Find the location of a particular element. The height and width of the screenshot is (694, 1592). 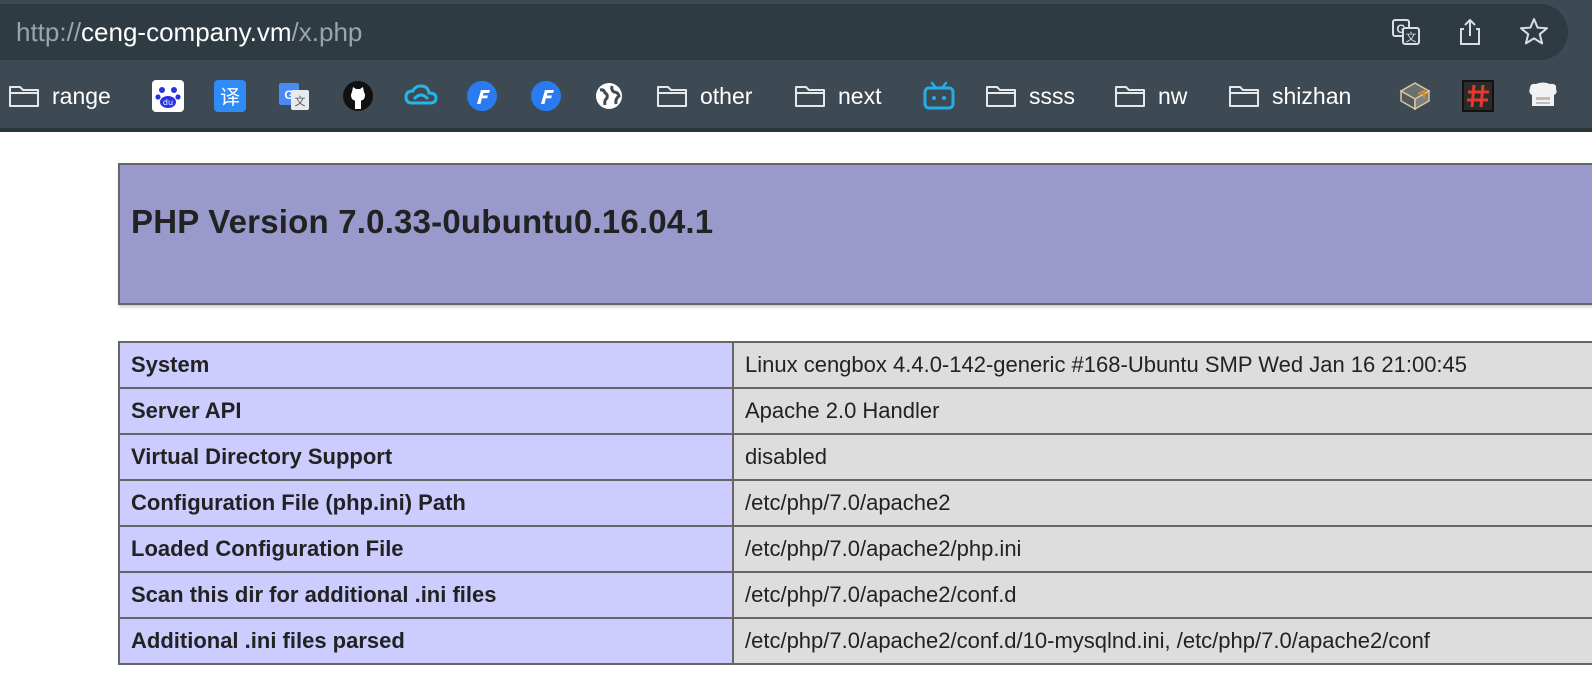

bookmark-folder-ssss: ssss is located at coordinates (1030, 96).